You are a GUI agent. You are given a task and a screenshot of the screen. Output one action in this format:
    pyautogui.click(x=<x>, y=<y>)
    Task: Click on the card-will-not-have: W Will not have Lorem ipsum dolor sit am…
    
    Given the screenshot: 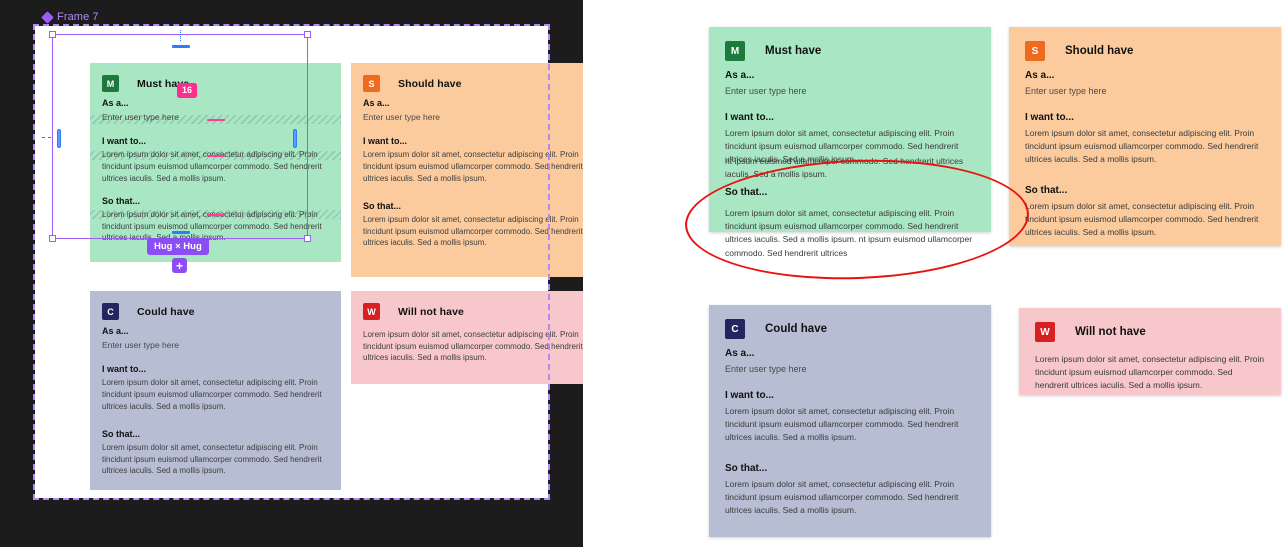 What is the action you would take?
    pyautogui.click(x=474, y=337)
    